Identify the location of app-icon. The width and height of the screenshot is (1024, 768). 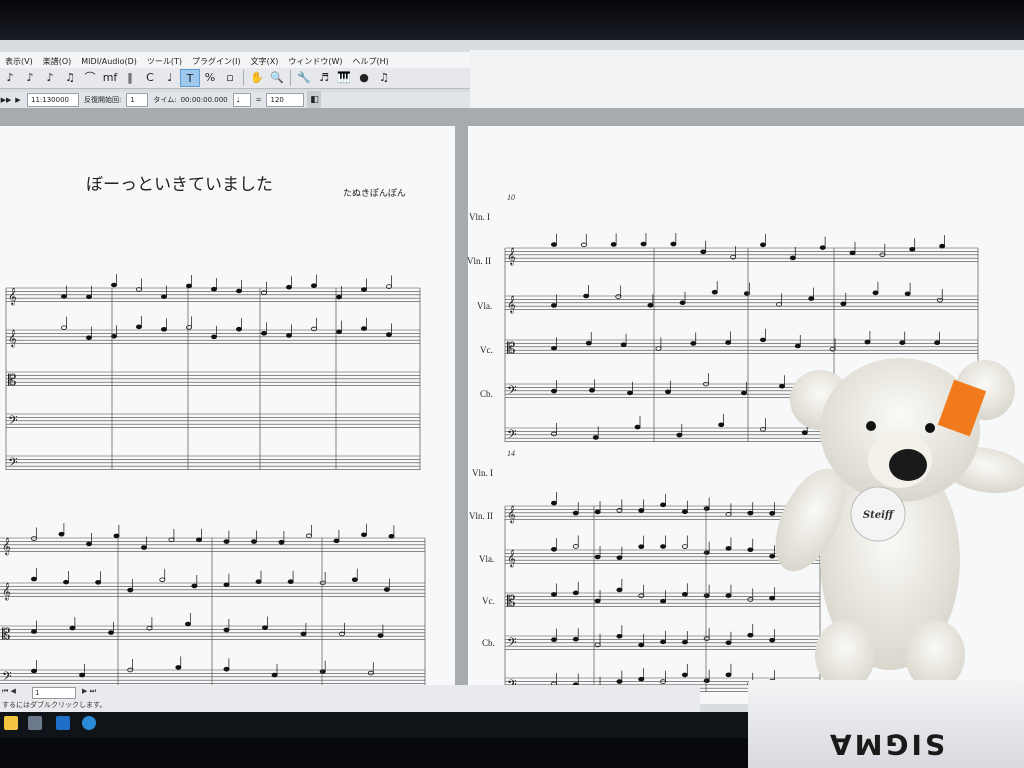
(35, 723).